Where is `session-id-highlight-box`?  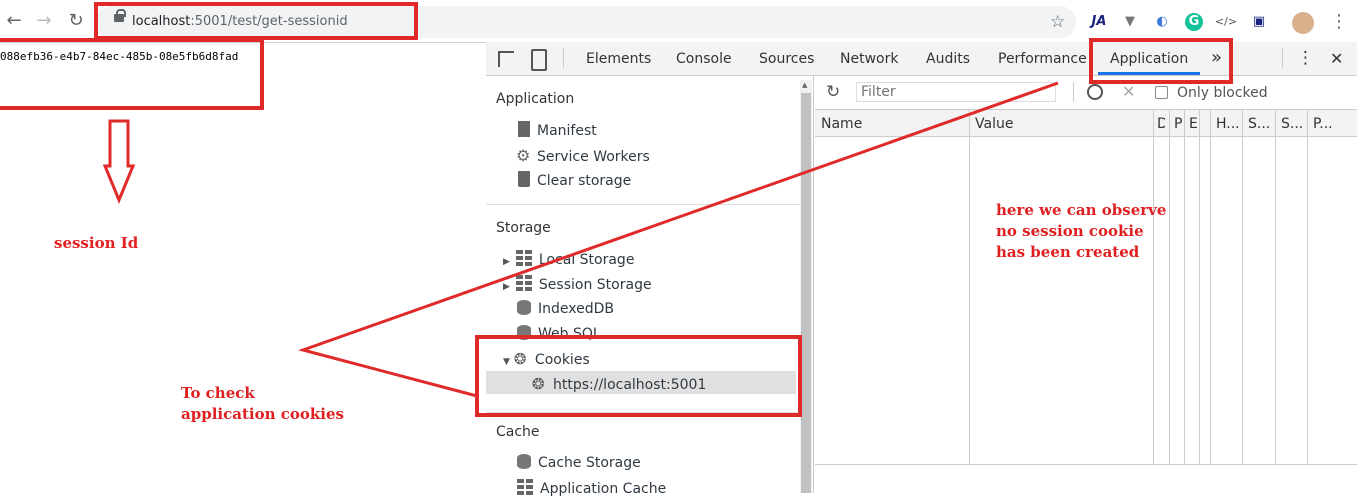
session-id-highlight-box is located at coordinates (132, 74).